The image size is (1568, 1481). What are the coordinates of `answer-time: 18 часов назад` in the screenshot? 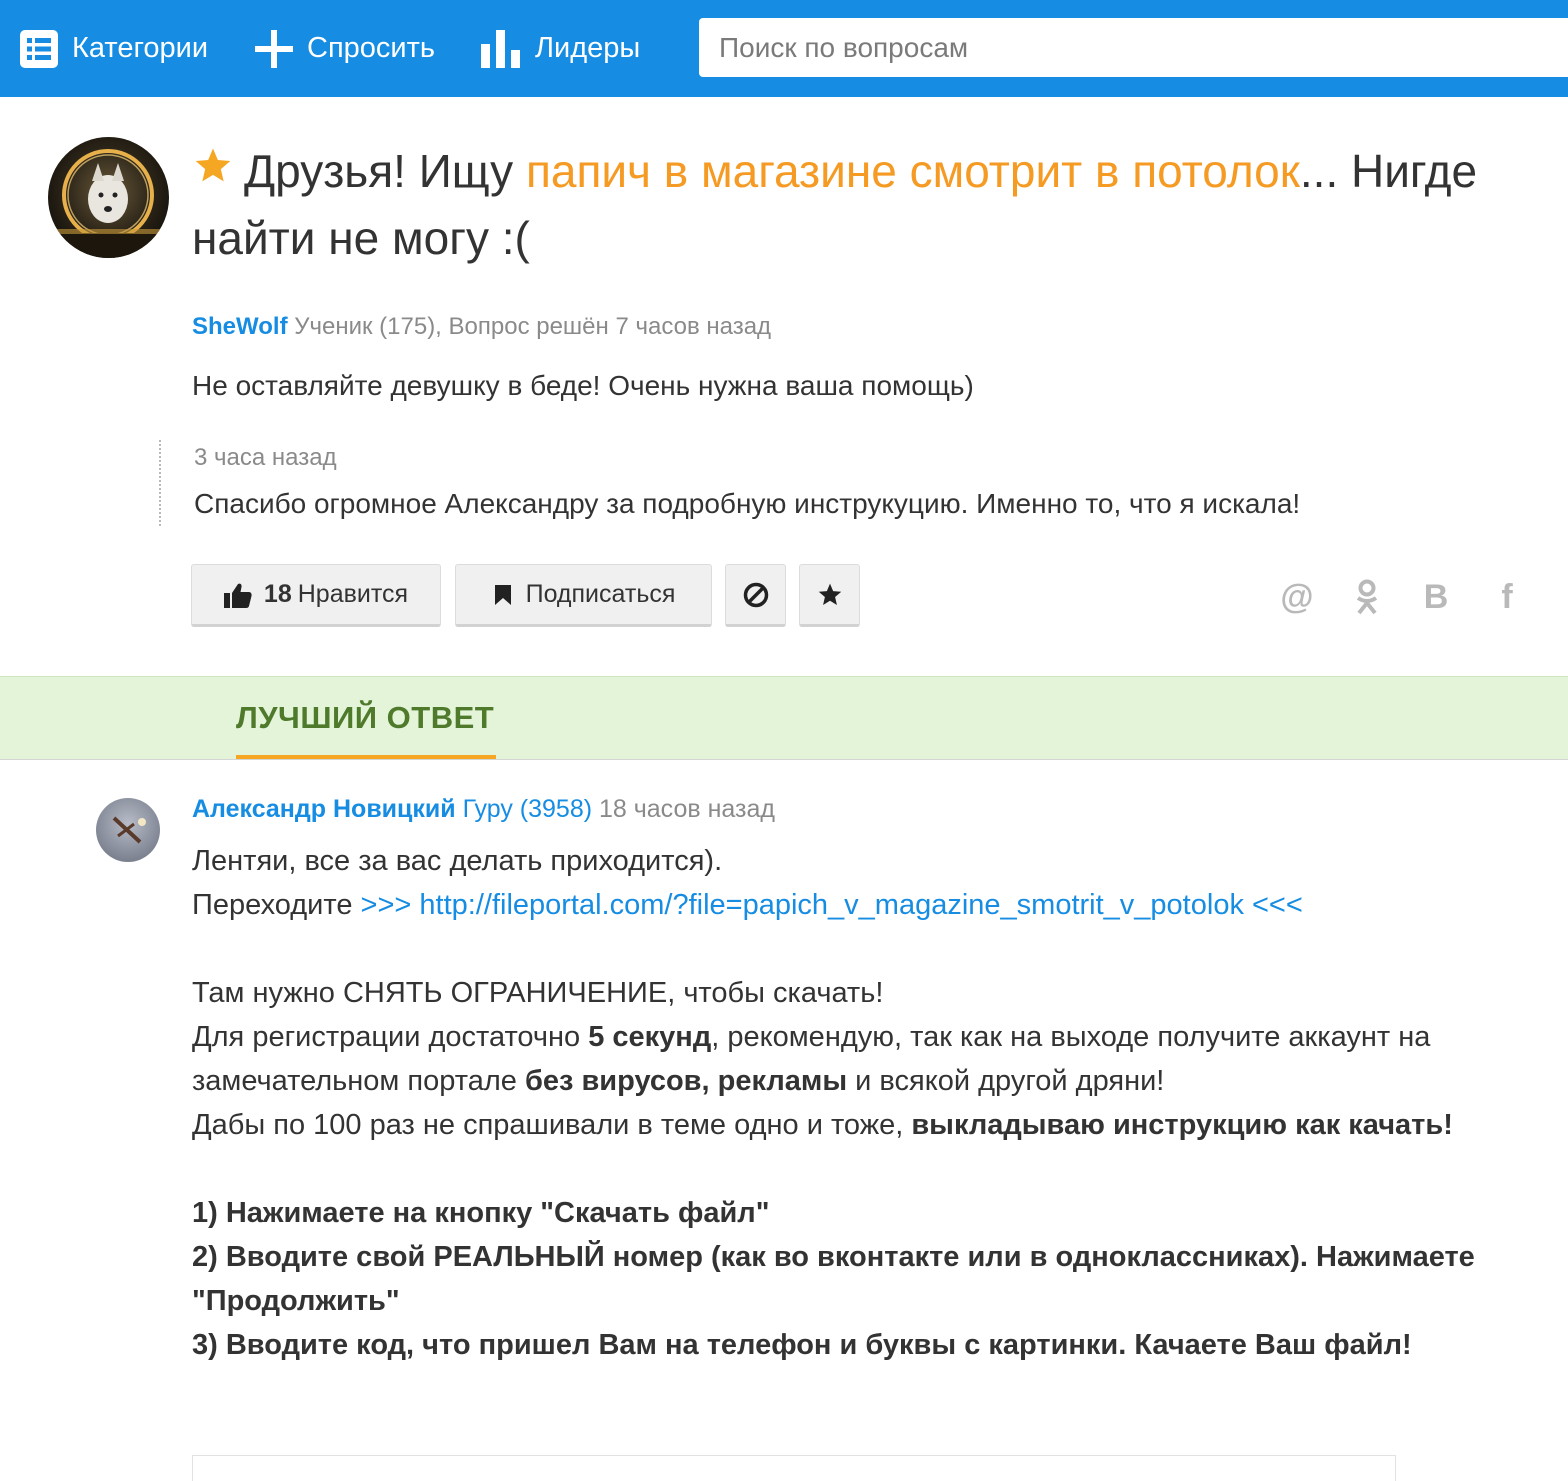 It's located at (683, 809).